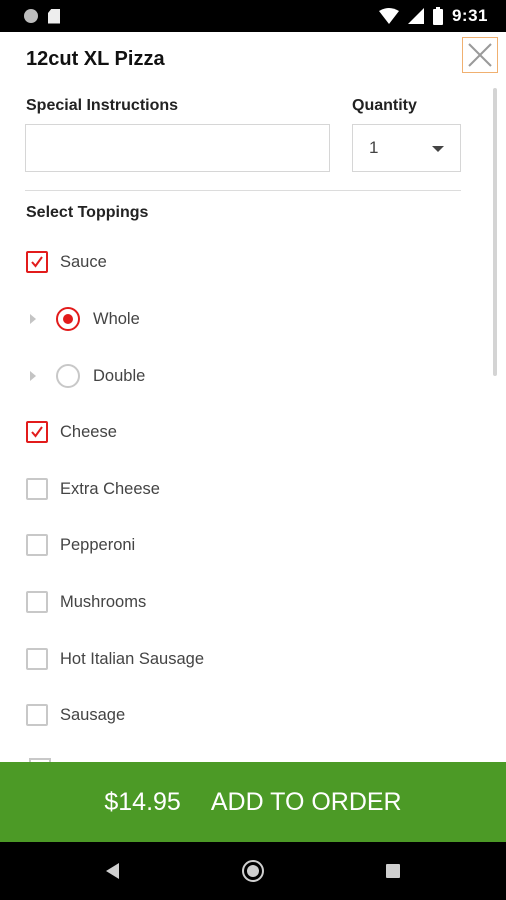  I want to click on quantity-value: 1, so click(374, 147).